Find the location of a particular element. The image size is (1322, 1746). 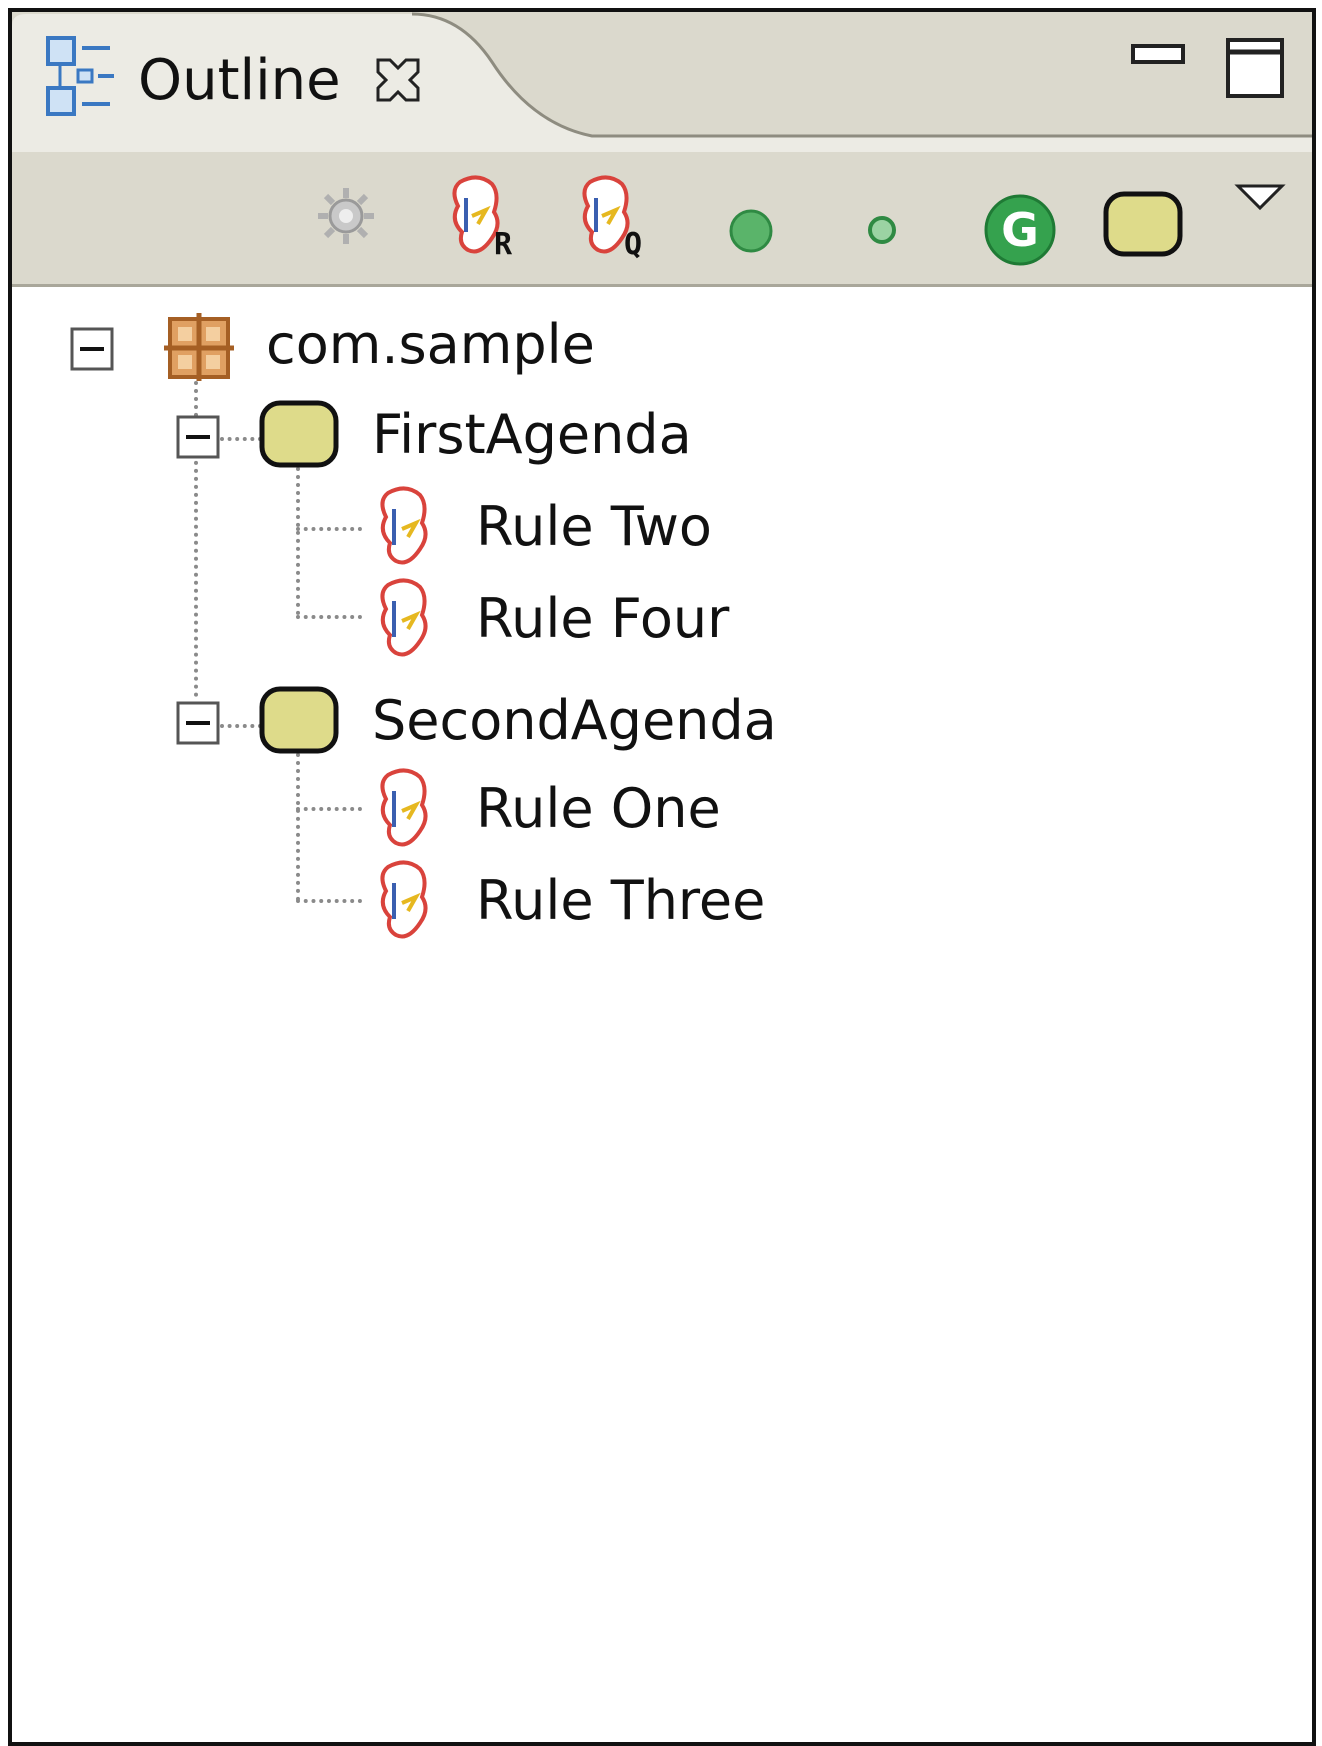

agenda-label: FirstAgenda is located at coordinates (532, 434).